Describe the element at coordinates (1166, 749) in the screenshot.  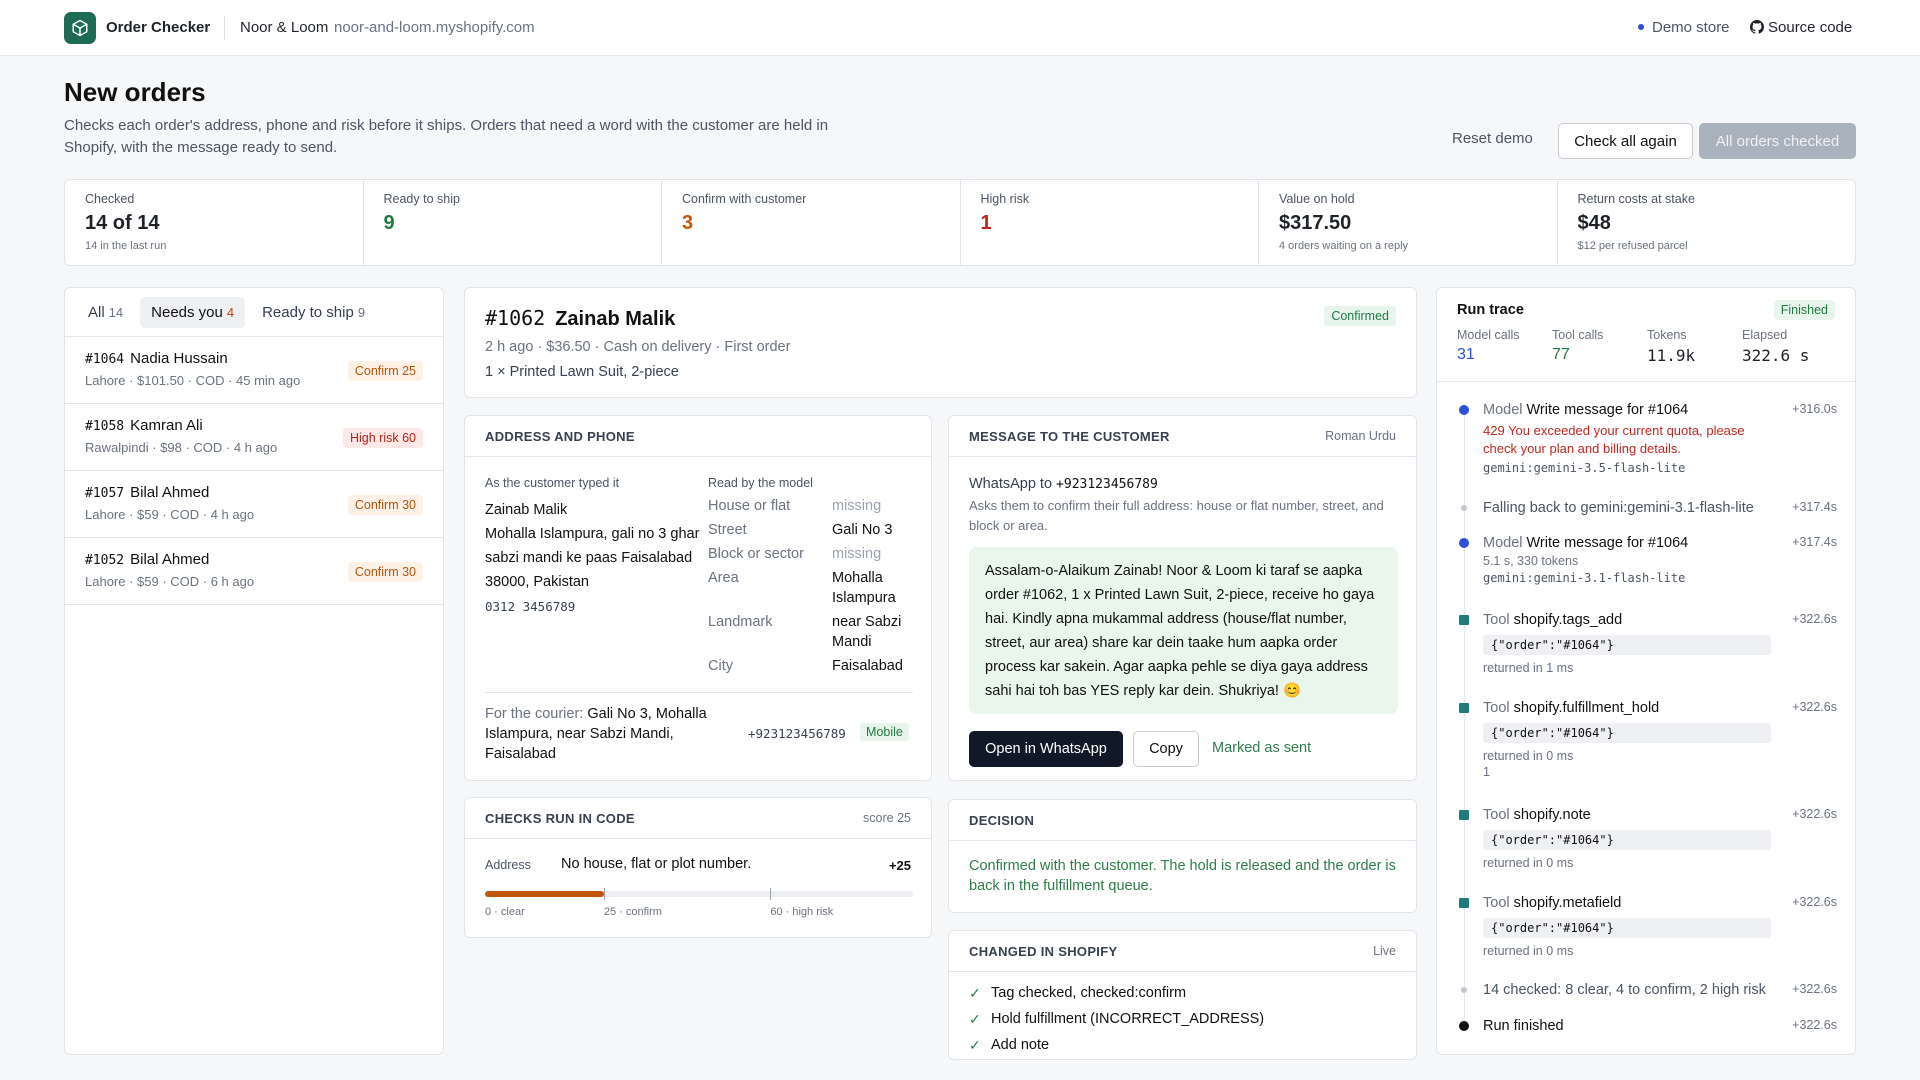
I see `copy-button: Copy` at that location.